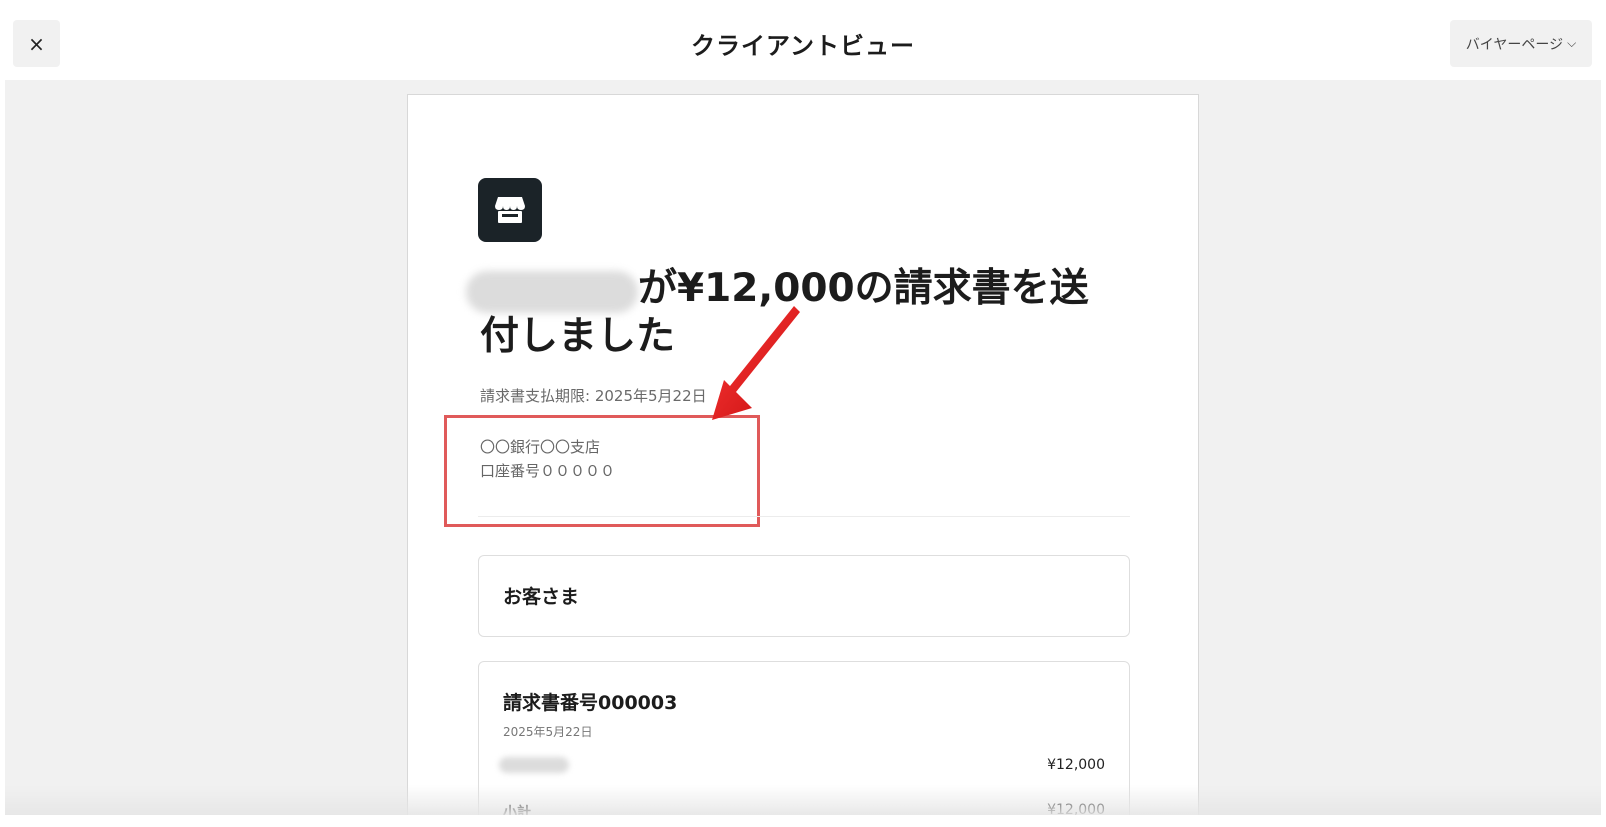  I want to click on buyer-page-dropdown: バイヤーページ ⌵, so click(1521, 43).